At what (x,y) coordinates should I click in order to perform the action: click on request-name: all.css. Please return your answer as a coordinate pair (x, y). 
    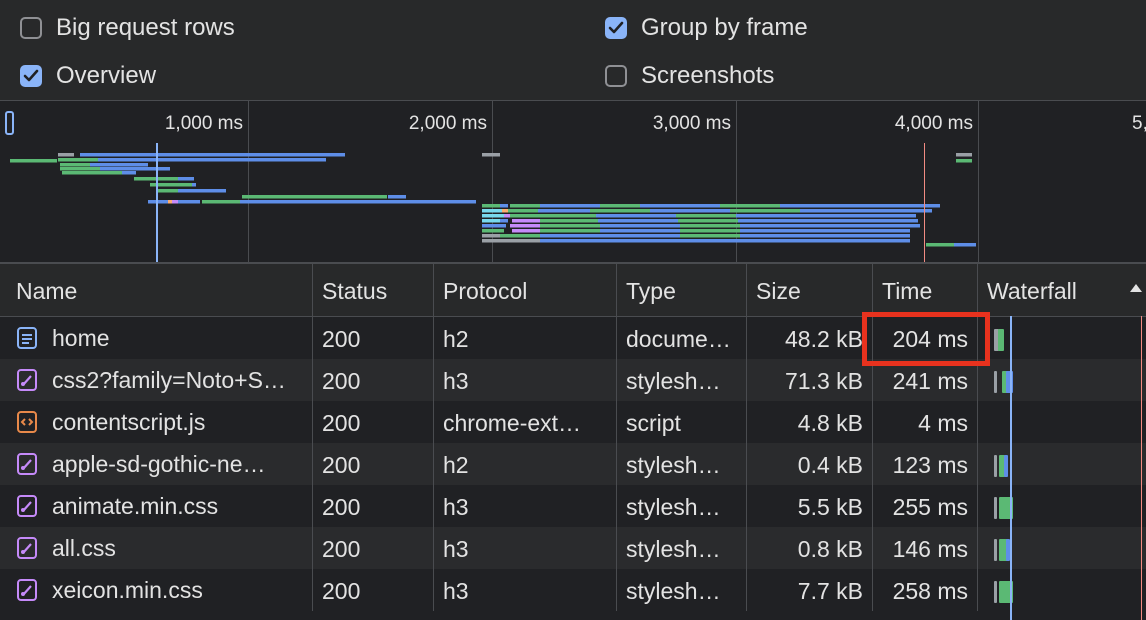
    Looking at the image, I should click on (84, 548).